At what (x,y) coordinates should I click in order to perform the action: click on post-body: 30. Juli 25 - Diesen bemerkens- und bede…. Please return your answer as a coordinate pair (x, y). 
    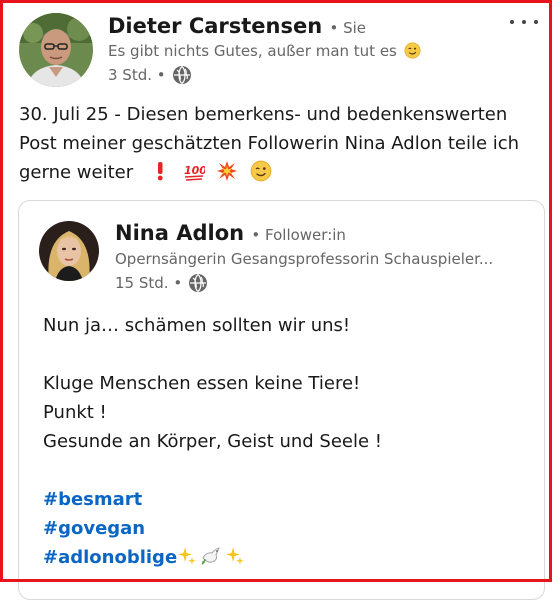
    Looking at the image, I should click on (279, 143).